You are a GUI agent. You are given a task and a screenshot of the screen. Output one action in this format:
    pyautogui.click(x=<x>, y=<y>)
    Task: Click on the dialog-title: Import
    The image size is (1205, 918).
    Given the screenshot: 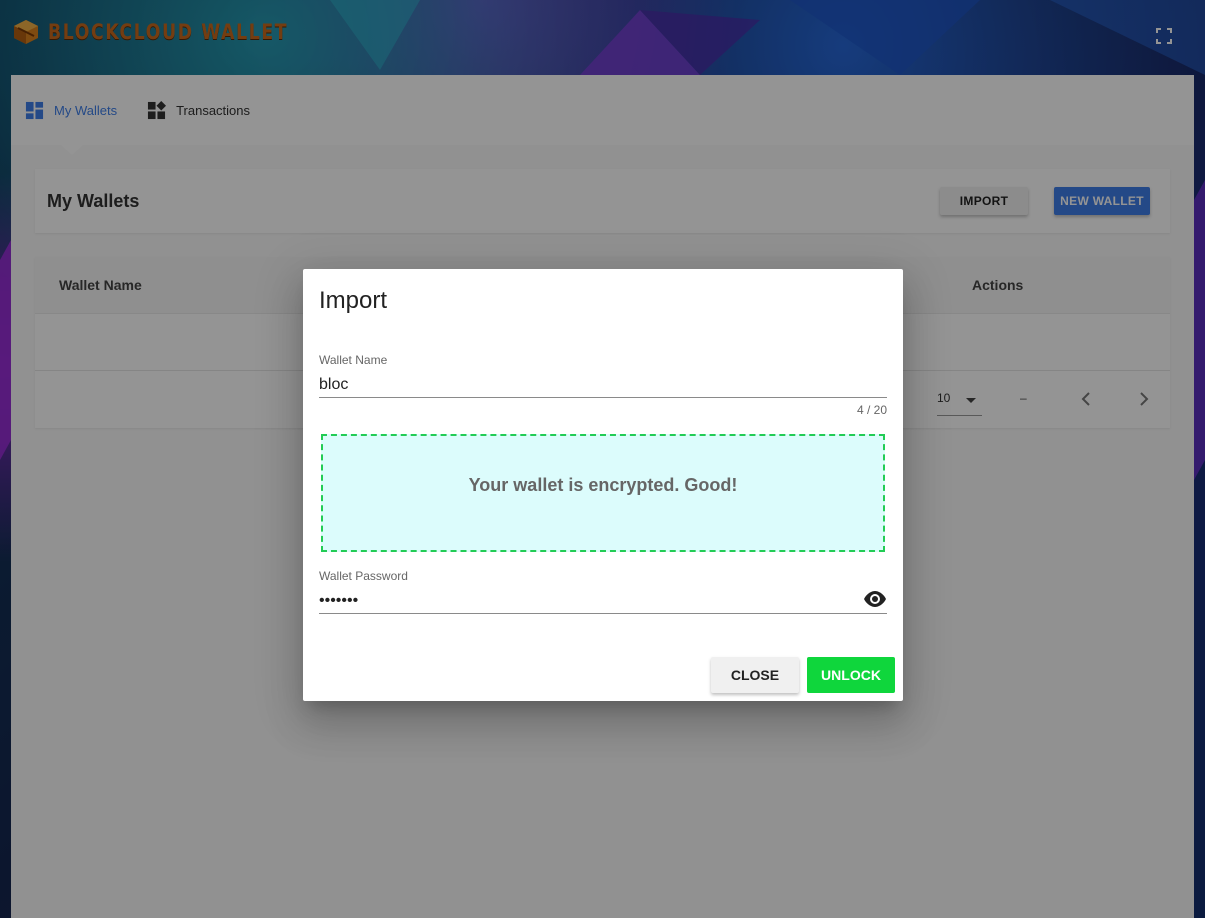 What is the action you would take?
    pyautogui.click(x=353, y=300)
    